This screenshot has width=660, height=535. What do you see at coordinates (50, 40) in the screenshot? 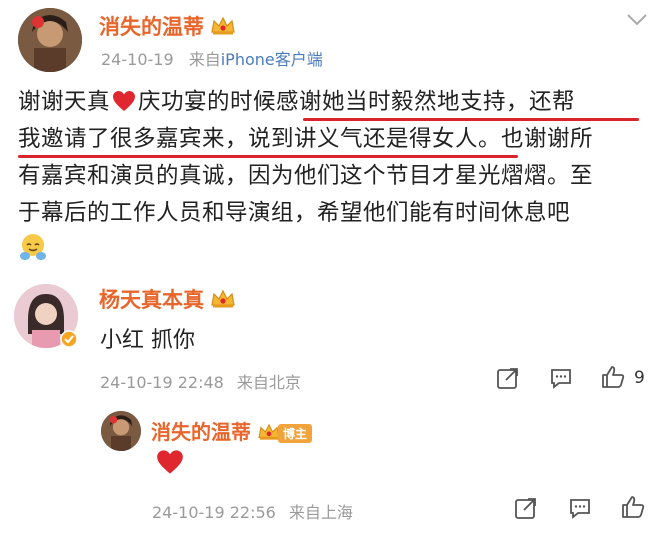
I see `post-author-avatar` at bounding box center [50, 40].